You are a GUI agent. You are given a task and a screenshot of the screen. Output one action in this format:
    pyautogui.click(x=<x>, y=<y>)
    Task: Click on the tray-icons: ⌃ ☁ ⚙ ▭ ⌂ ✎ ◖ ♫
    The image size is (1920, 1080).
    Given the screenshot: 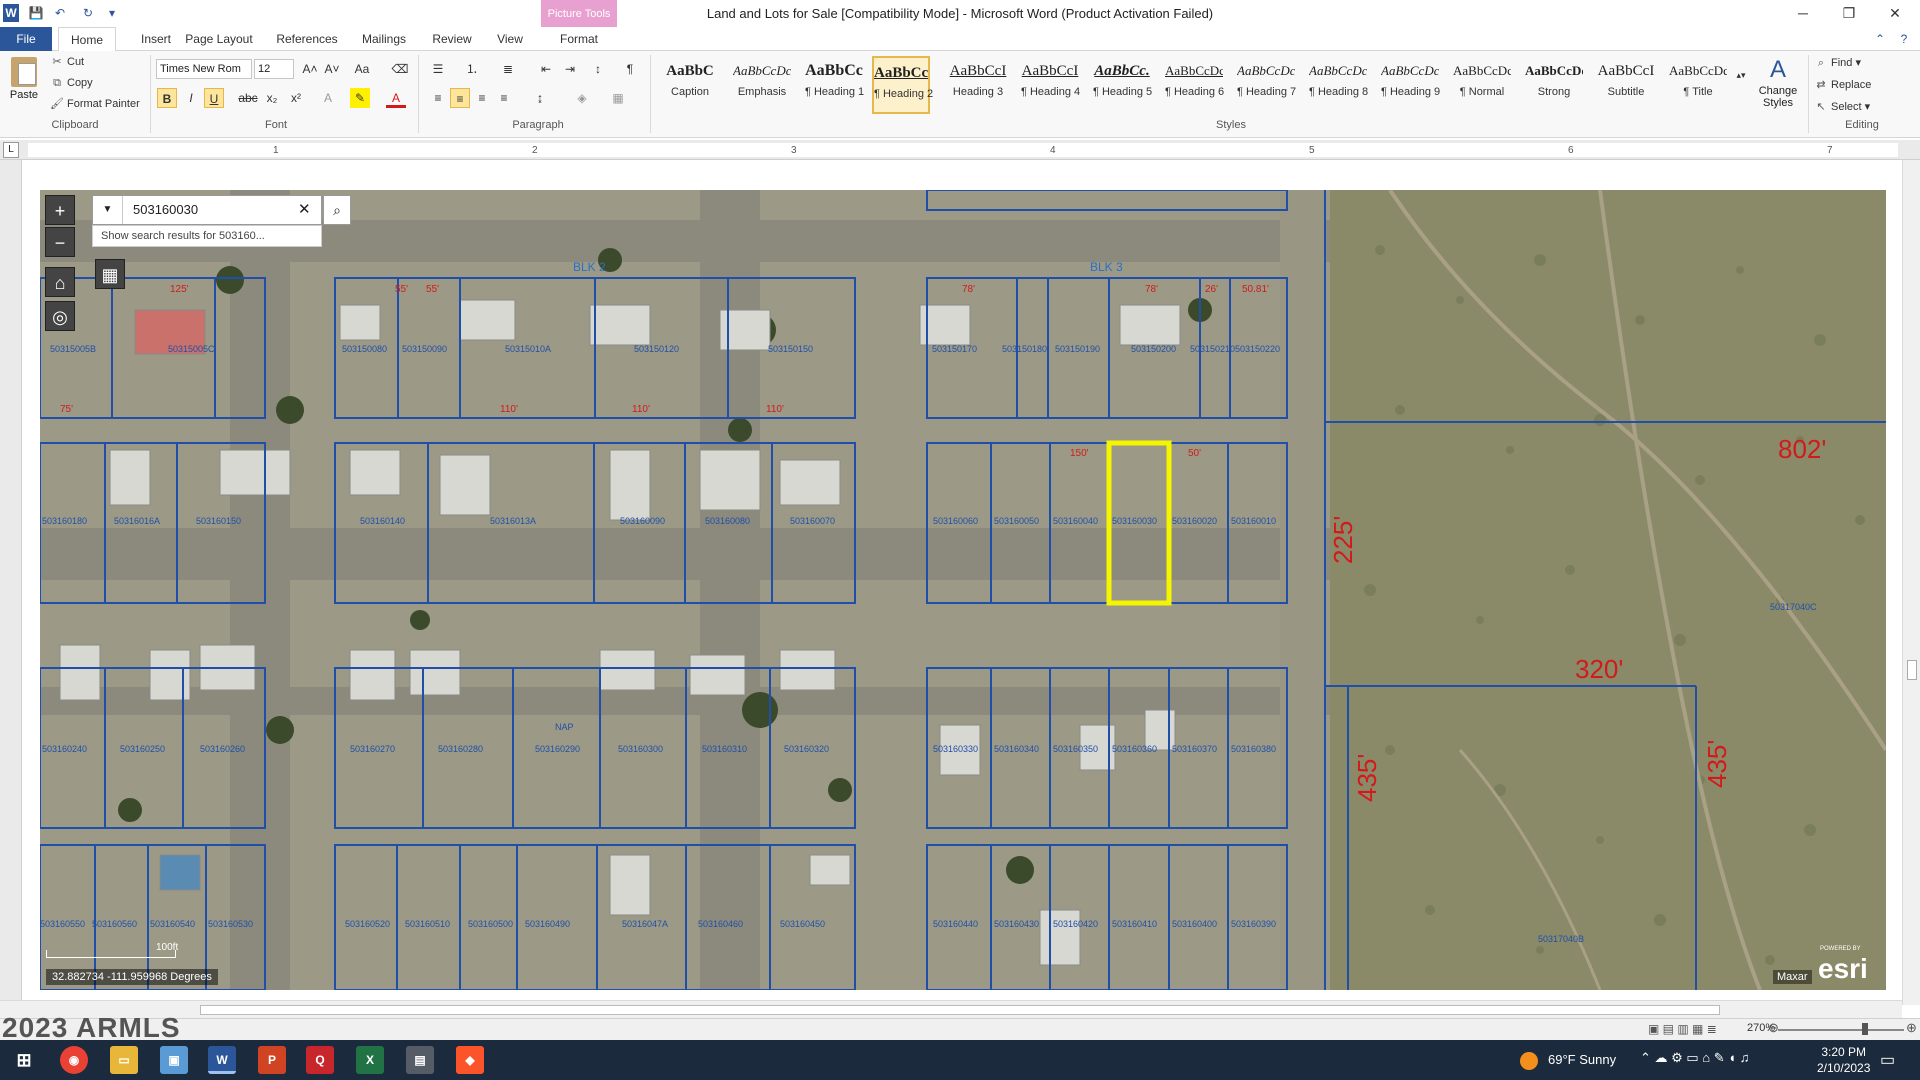 What is the action you would take?
    pyautogui.click(x=1694, y=1058)
    